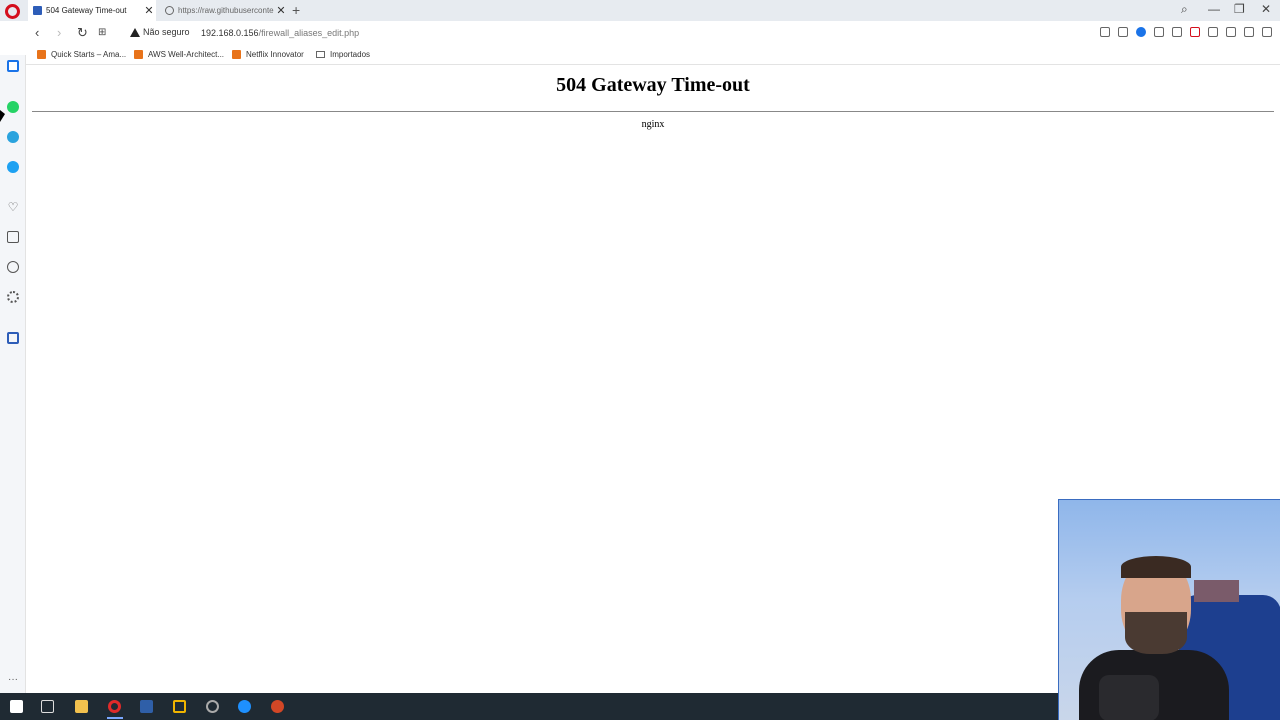 This screenshot has width=1280, height=720. Describe the element at coordinates (115, 718) in the screenshot. I see `active-app-indicator` at that location.